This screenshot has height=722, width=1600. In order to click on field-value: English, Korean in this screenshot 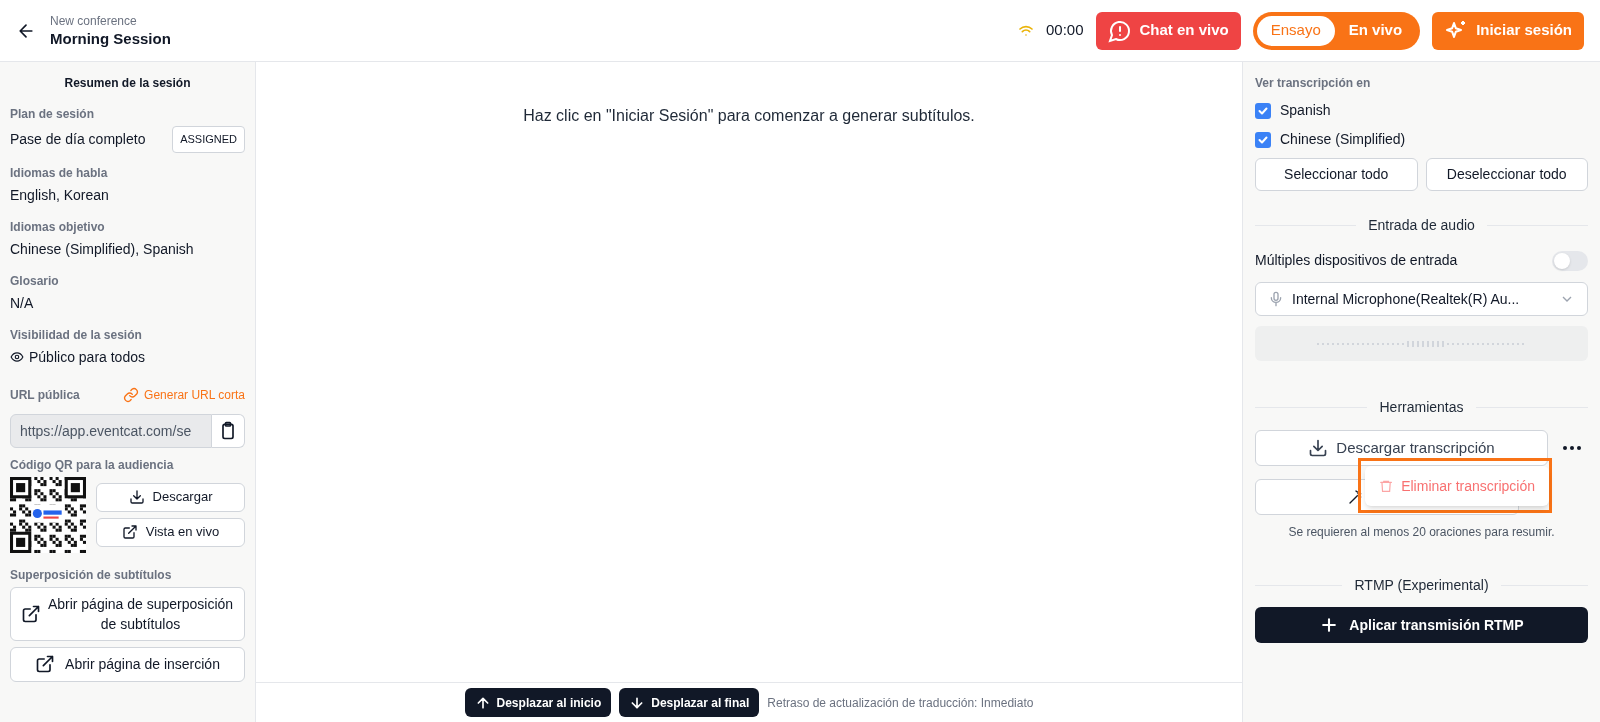, I will do `click(60, 195)`.